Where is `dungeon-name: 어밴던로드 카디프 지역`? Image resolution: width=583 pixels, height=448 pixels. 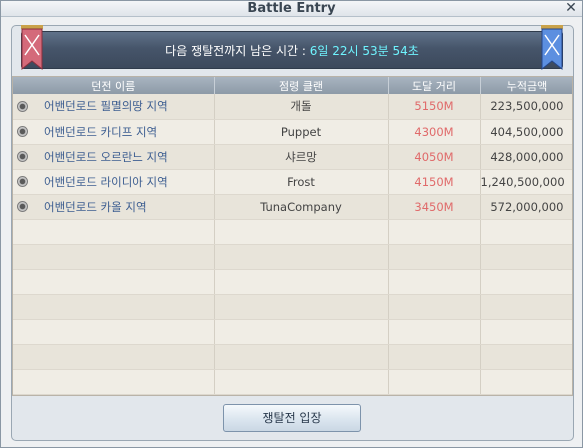
dungeon-name: 어밴던로드 카디프 지역 is located at coordinates (101, 131).